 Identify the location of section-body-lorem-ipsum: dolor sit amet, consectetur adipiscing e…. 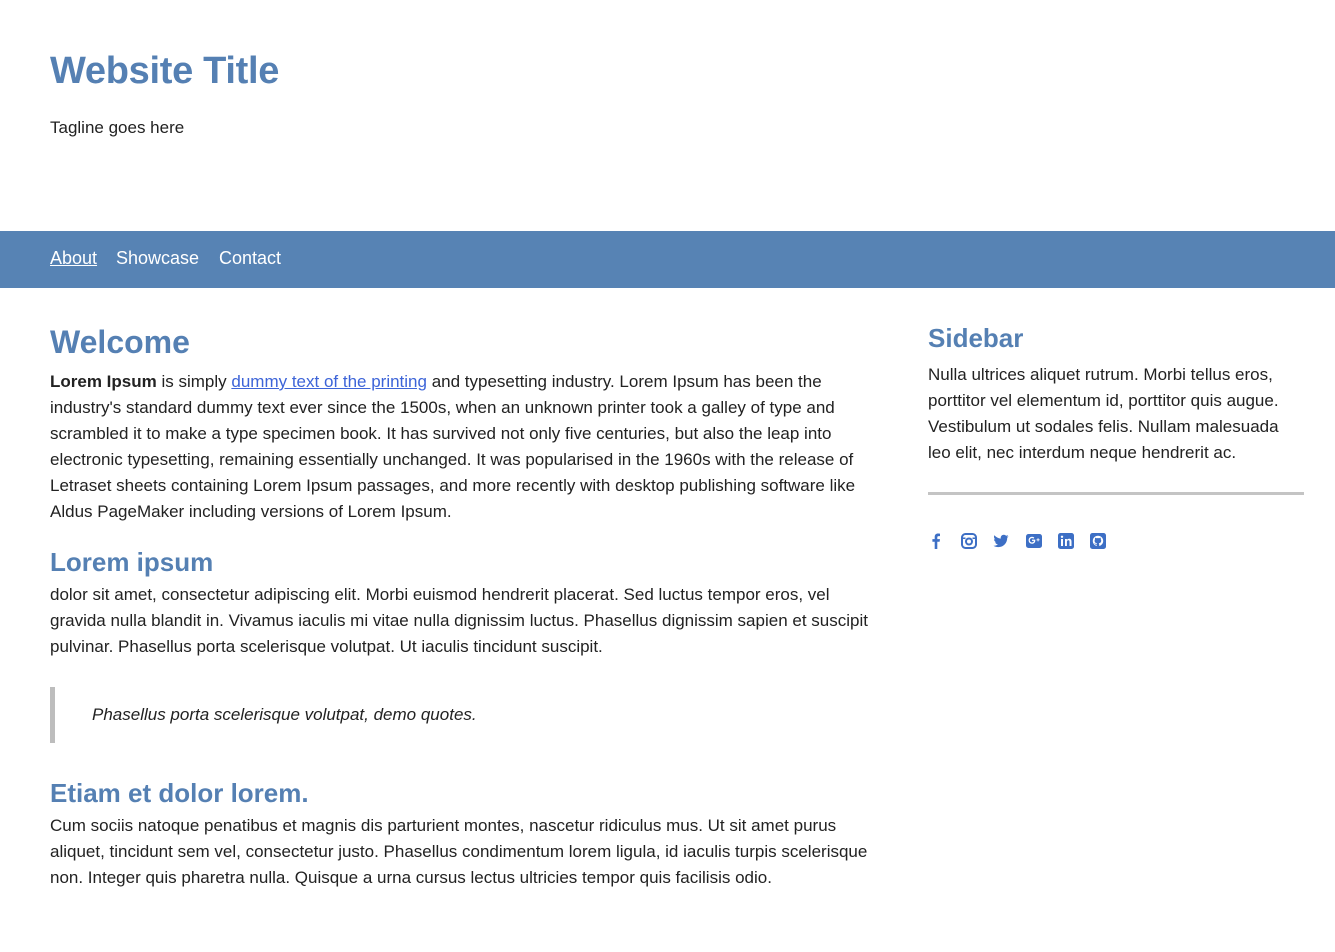
(459, 620).